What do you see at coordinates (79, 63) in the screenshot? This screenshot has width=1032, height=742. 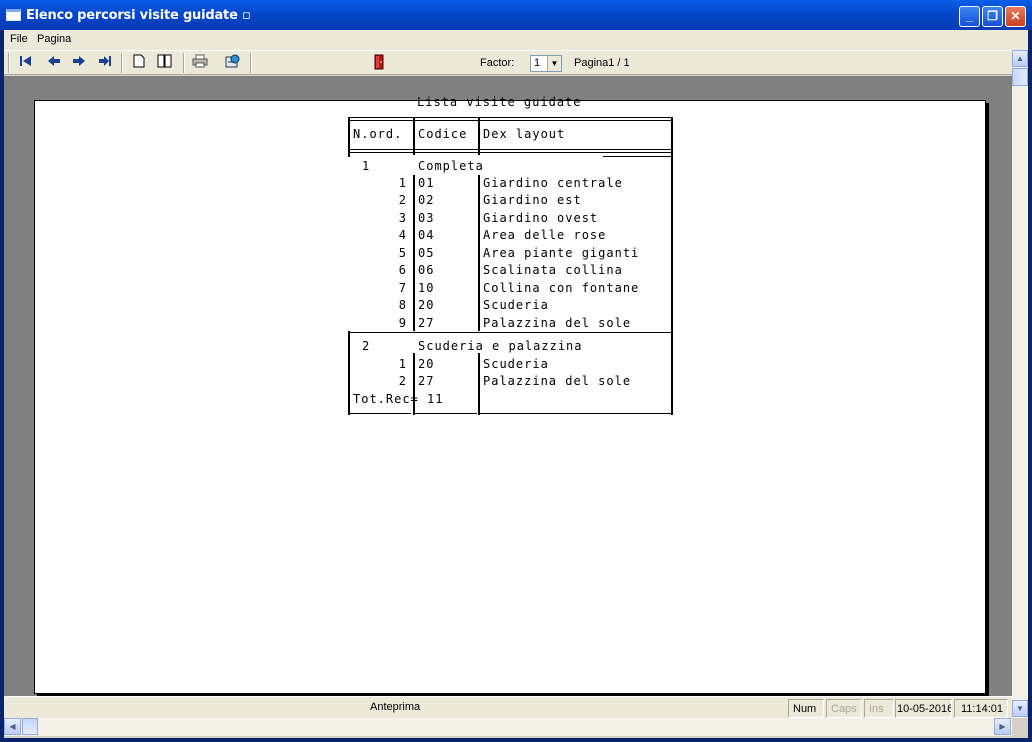 I see `next-page-icon` at bounding box center [79, 63].